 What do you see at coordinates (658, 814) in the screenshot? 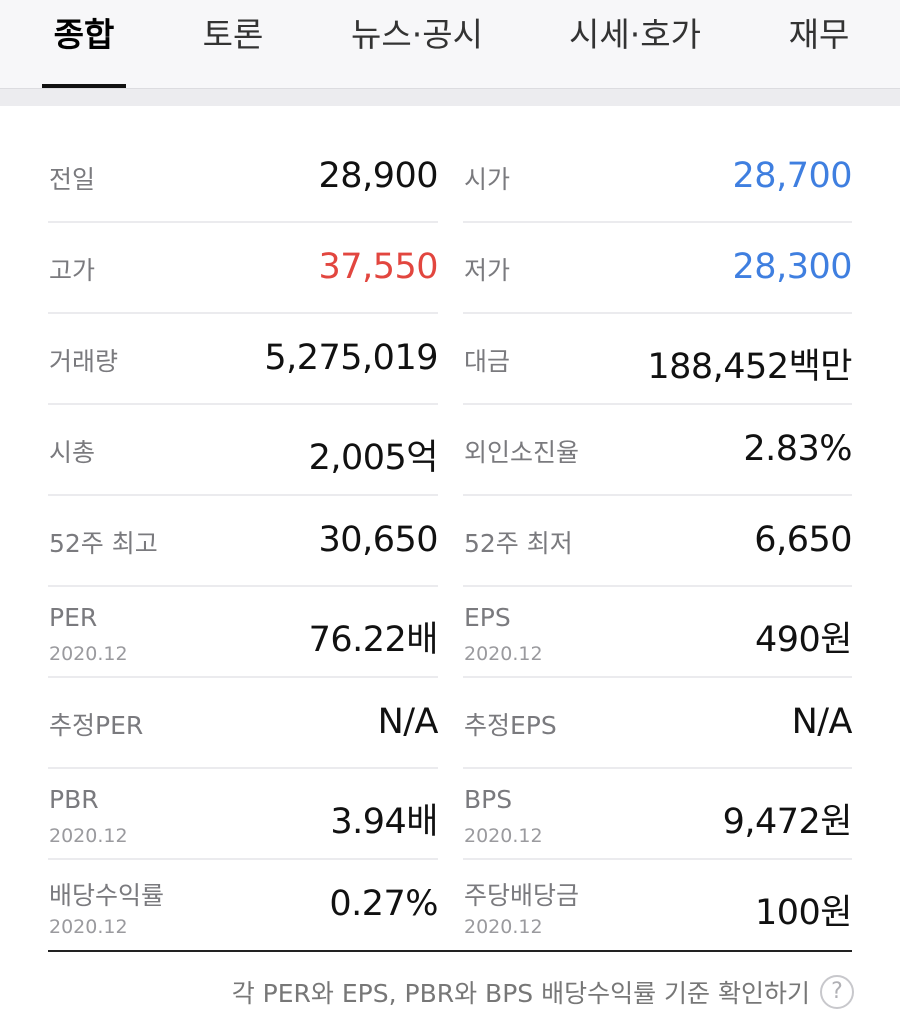
I see `stat-bps: BPS 2020.12 9,472원` at bounding box center [658, 814].